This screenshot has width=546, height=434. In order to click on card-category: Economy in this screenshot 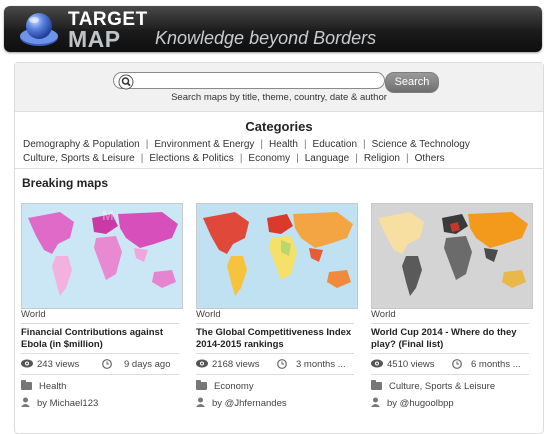, I will do `click(276, 386)`.